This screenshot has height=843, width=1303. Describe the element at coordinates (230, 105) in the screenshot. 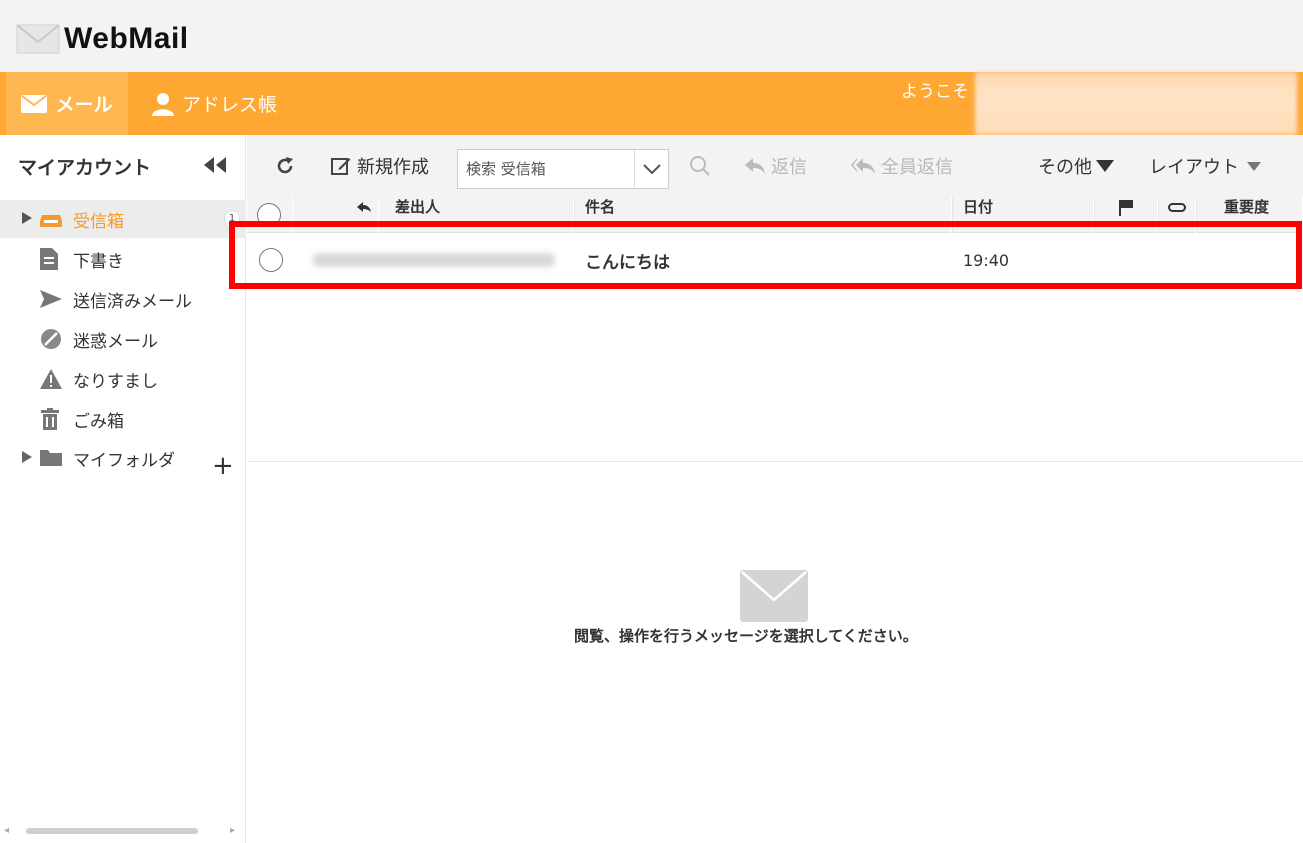

I see `nav-address-book-label: アドレス帳` at that location.